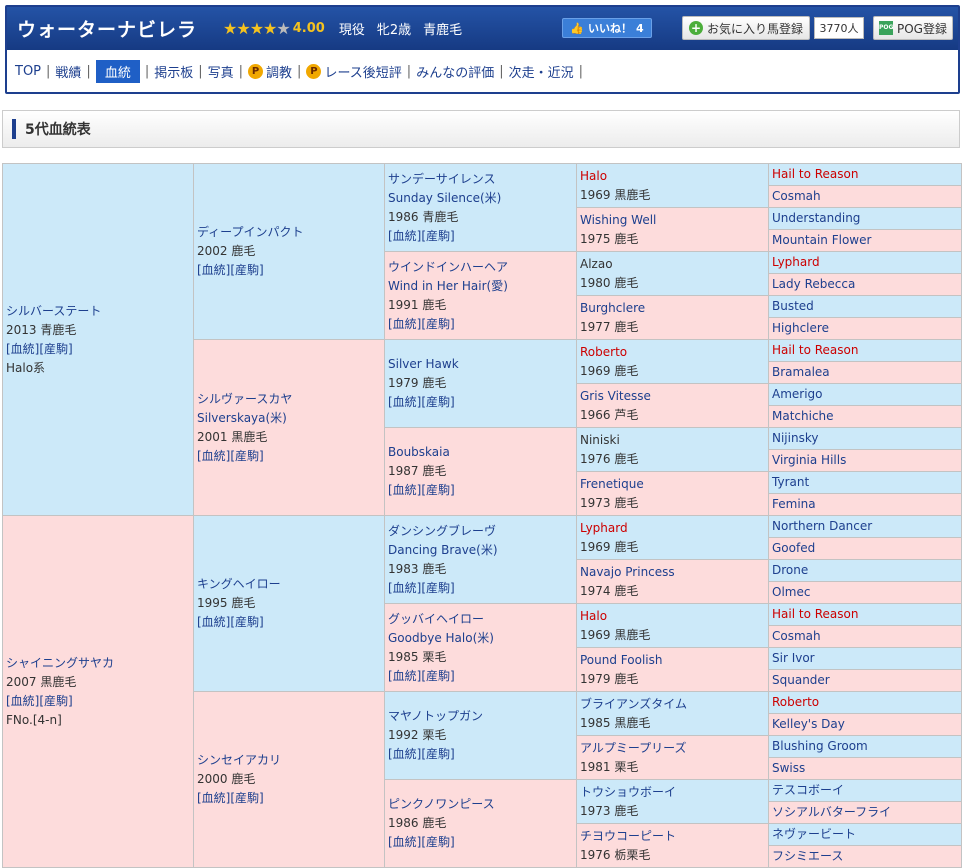 This screenshot has height=868, width=966. Describe the element at coordinates (790, 482) in the screenshot. I see `horse-name-link: Tyrant` at that location.